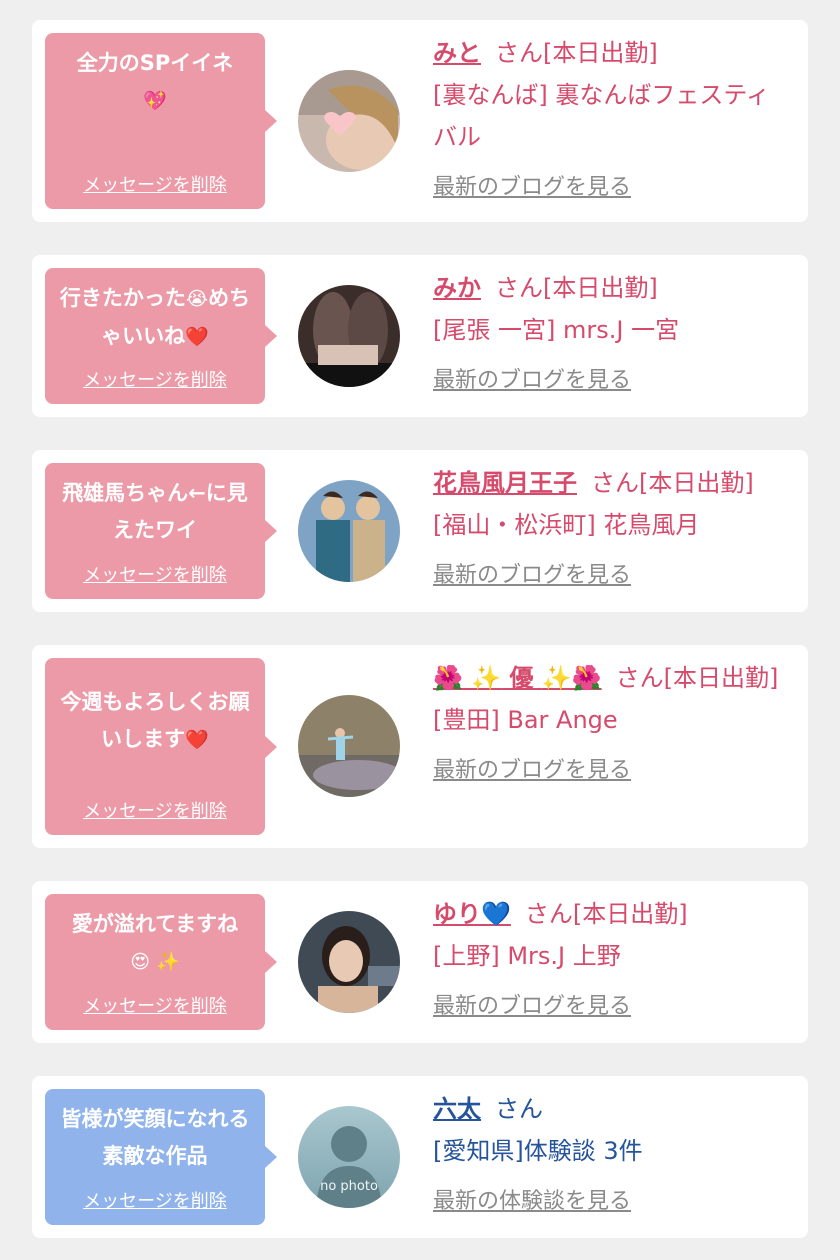 This screenshot has height=1260, width=840. I want to click on avatar: no photo, so click(349, 1157).